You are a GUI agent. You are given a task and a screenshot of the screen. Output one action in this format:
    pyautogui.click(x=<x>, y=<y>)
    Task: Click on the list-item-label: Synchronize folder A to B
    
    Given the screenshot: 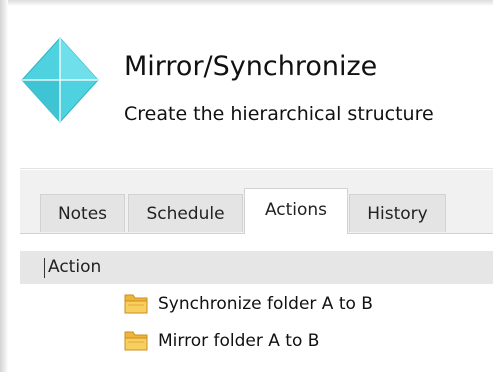 What is the action you would take?
    pyautogui.click(x=265, y=304)
    